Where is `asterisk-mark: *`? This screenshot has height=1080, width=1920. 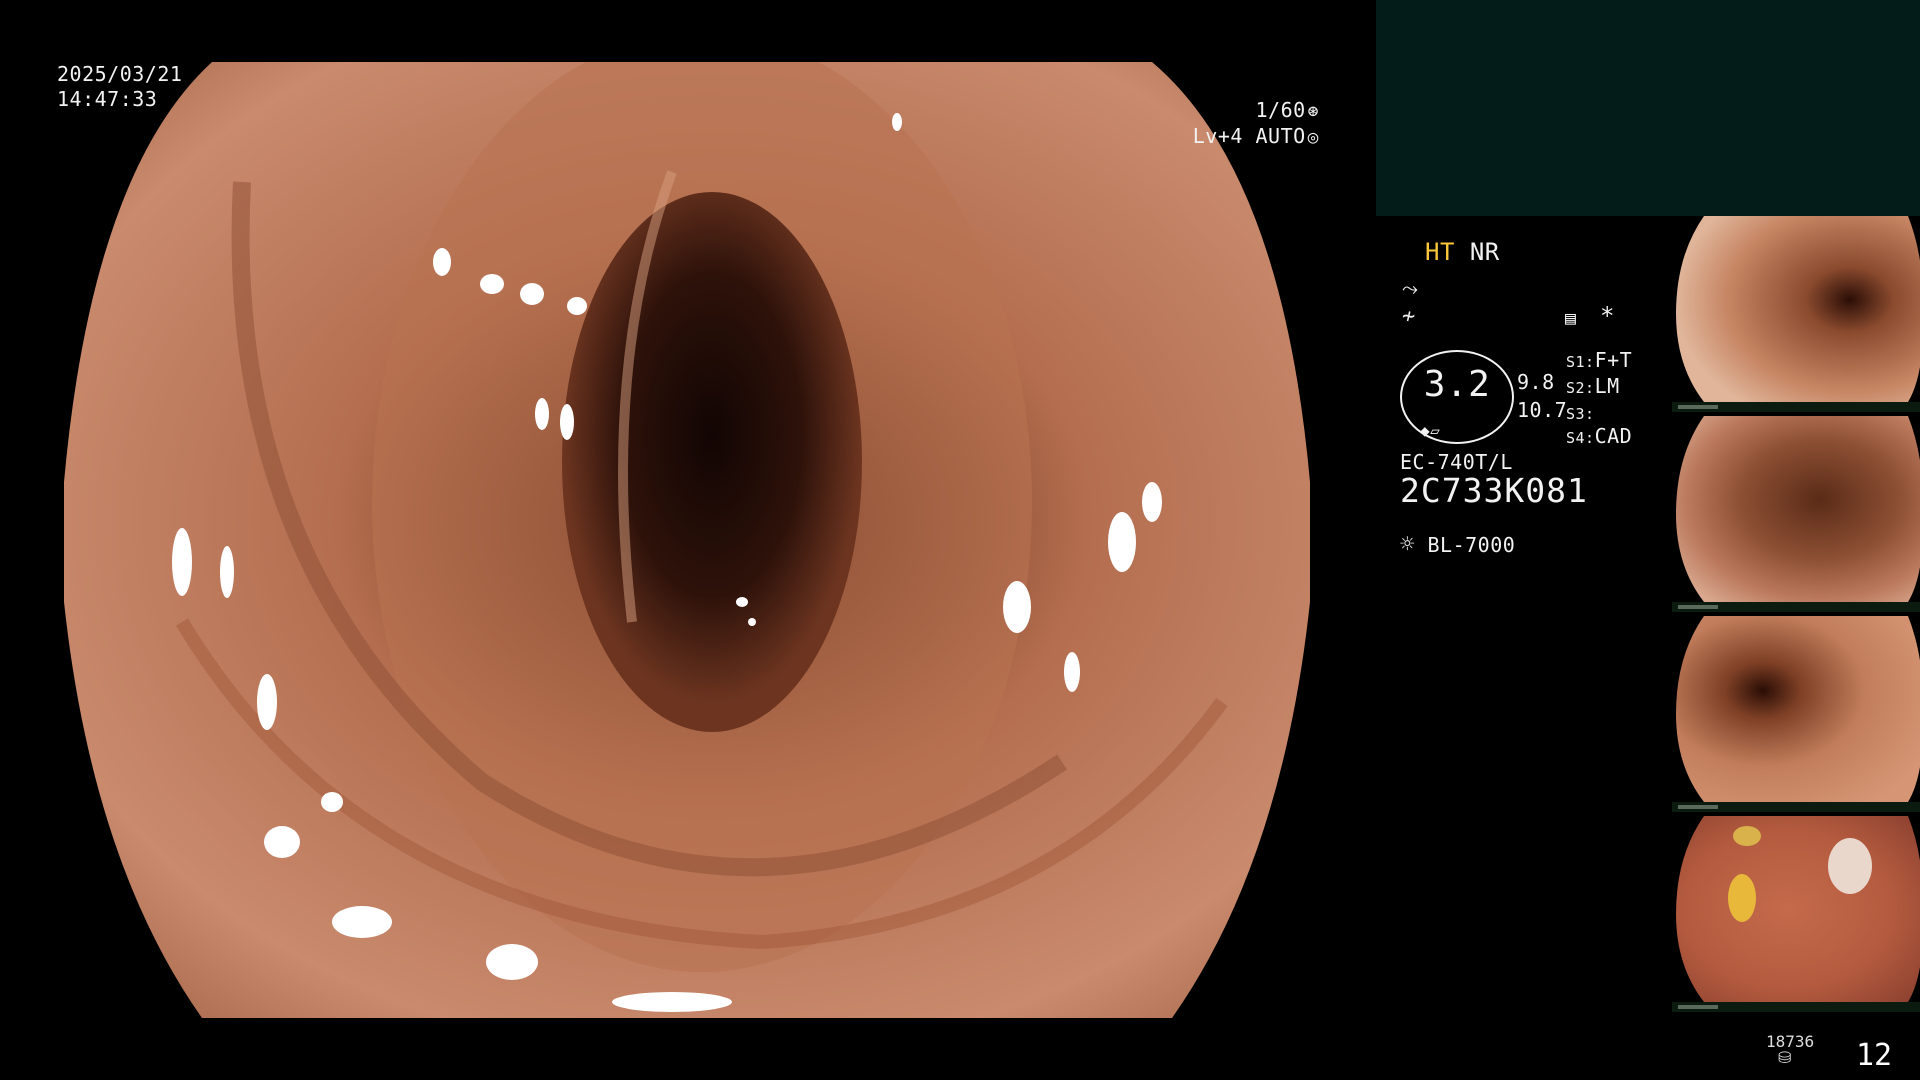
asterisk-mark: * is located at coordinates (1607, 316).